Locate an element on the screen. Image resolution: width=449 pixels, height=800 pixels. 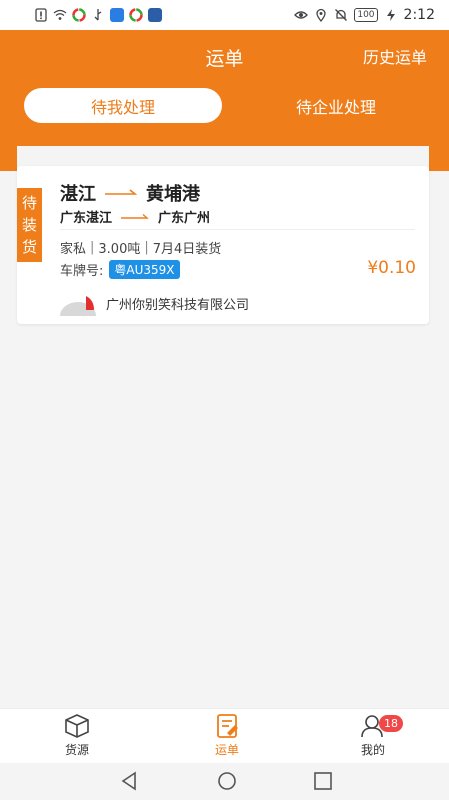
nav-label: 运单 is located at coordinates (226, 750).